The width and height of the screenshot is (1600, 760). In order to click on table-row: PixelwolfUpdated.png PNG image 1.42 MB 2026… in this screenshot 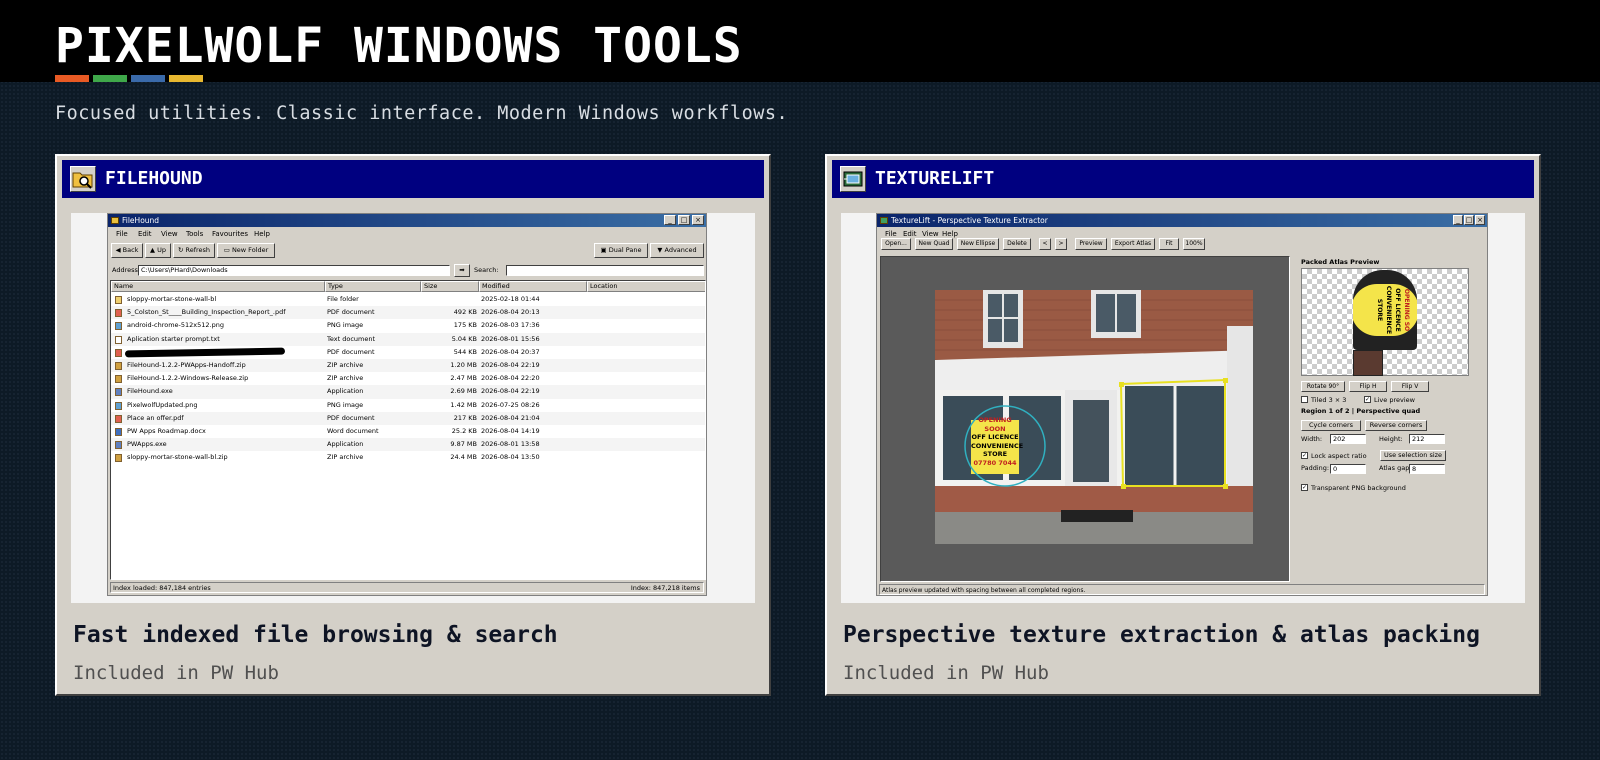, I will do `click(408, 405)`.